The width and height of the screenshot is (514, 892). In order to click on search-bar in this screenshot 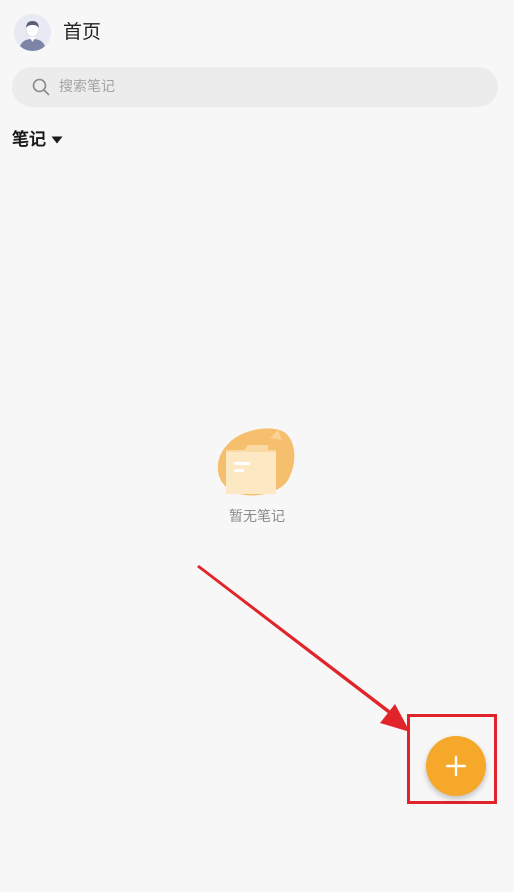, I will do `click(255, 87)`.